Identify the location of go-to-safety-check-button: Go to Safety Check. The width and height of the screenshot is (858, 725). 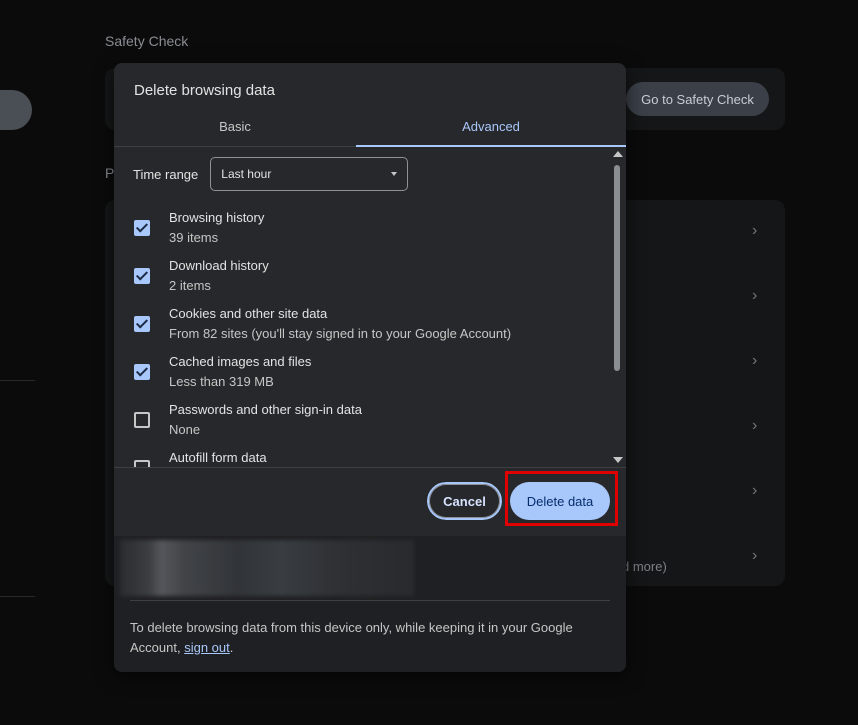
(697, 99).